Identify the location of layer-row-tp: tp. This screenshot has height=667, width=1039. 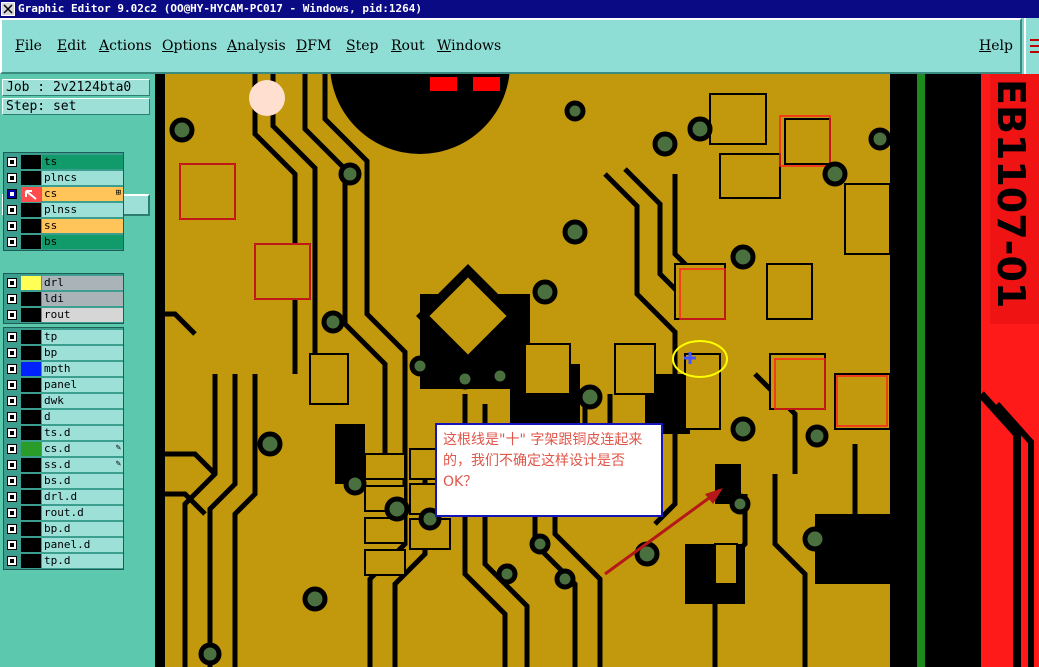
(64, 337).